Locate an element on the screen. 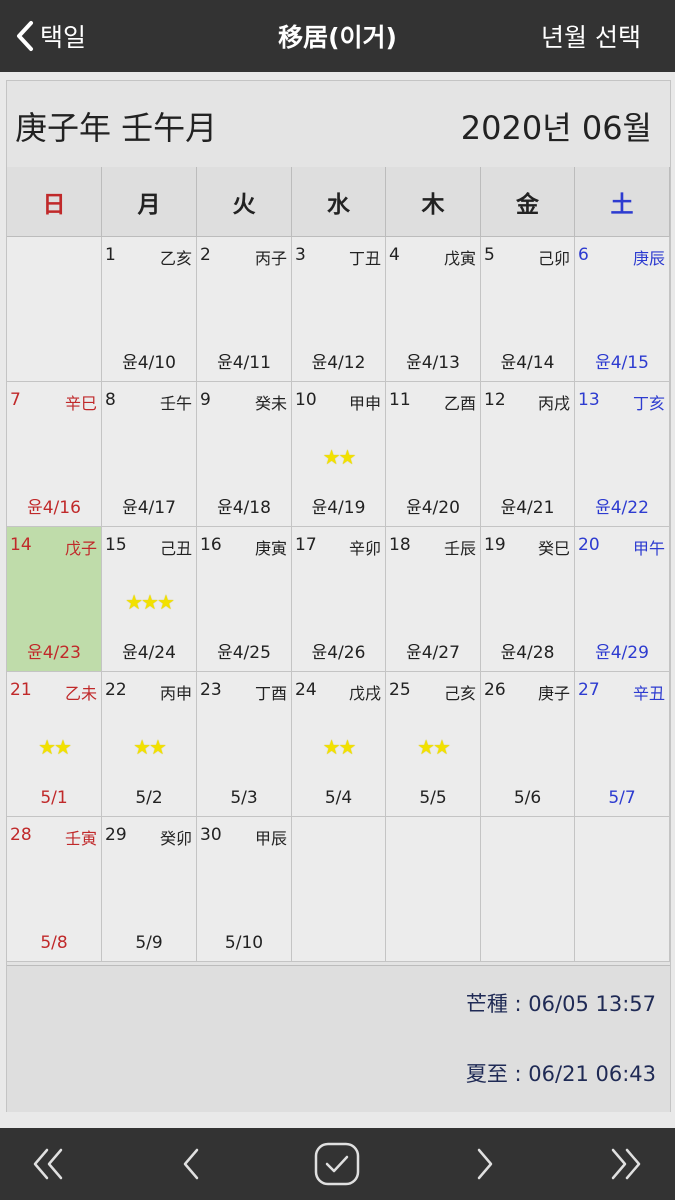 Image resolution: width=675 pixels, height=1200 pixels. lunar-date: 윤4/10 is located at coordinates (149, 363).